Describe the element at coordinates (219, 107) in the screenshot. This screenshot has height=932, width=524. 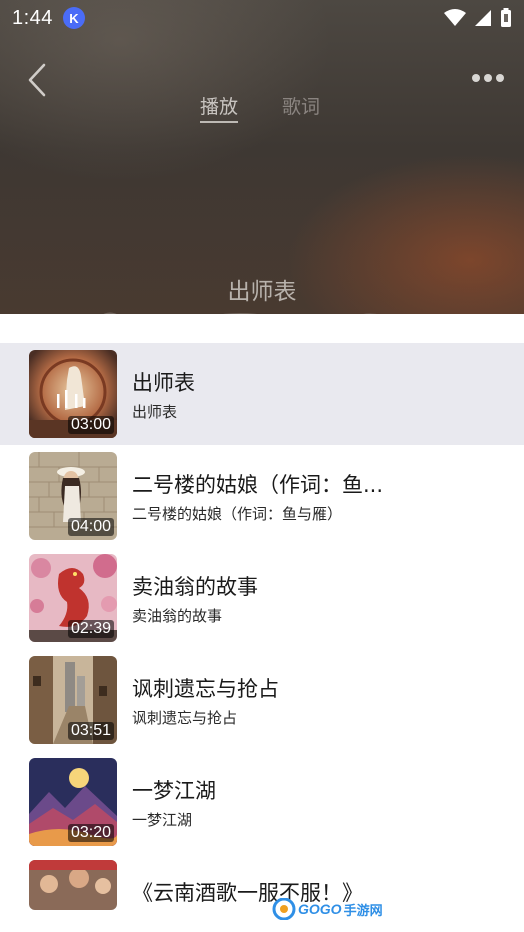
I see `tab-play: 播放` at that location.